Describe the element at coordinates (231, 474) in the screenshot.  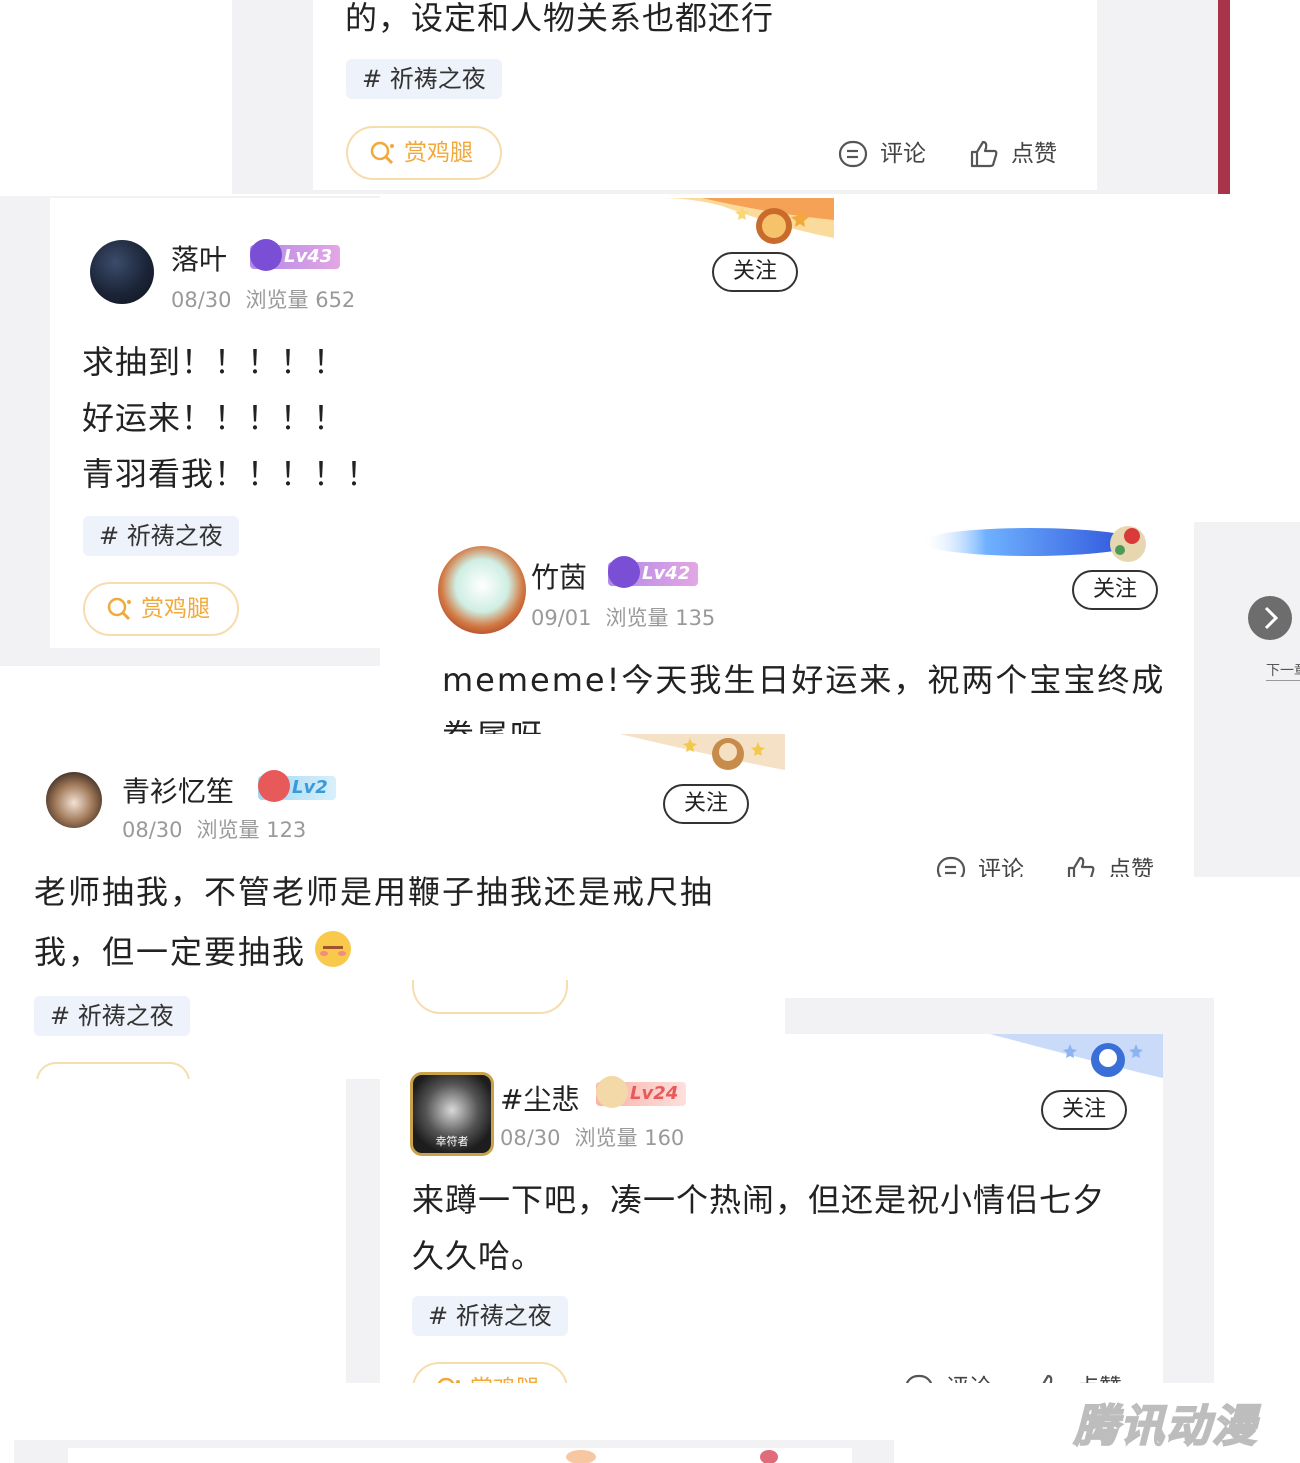
I see `post-text-line: 青羽看我！！！！！` at that location.